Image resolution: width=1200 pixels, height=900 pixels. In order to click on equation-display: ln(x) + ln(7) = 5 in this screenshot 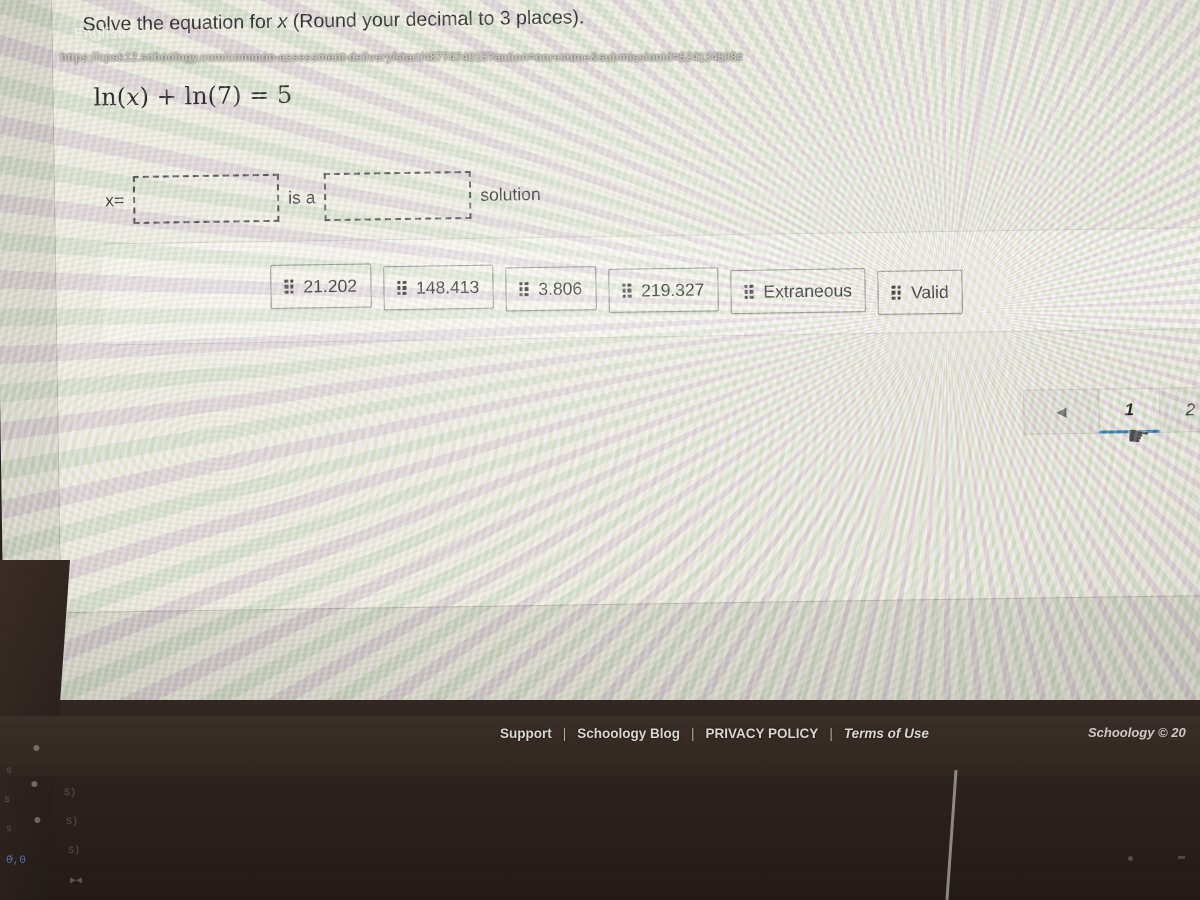, I will do `click(192, 96)`.